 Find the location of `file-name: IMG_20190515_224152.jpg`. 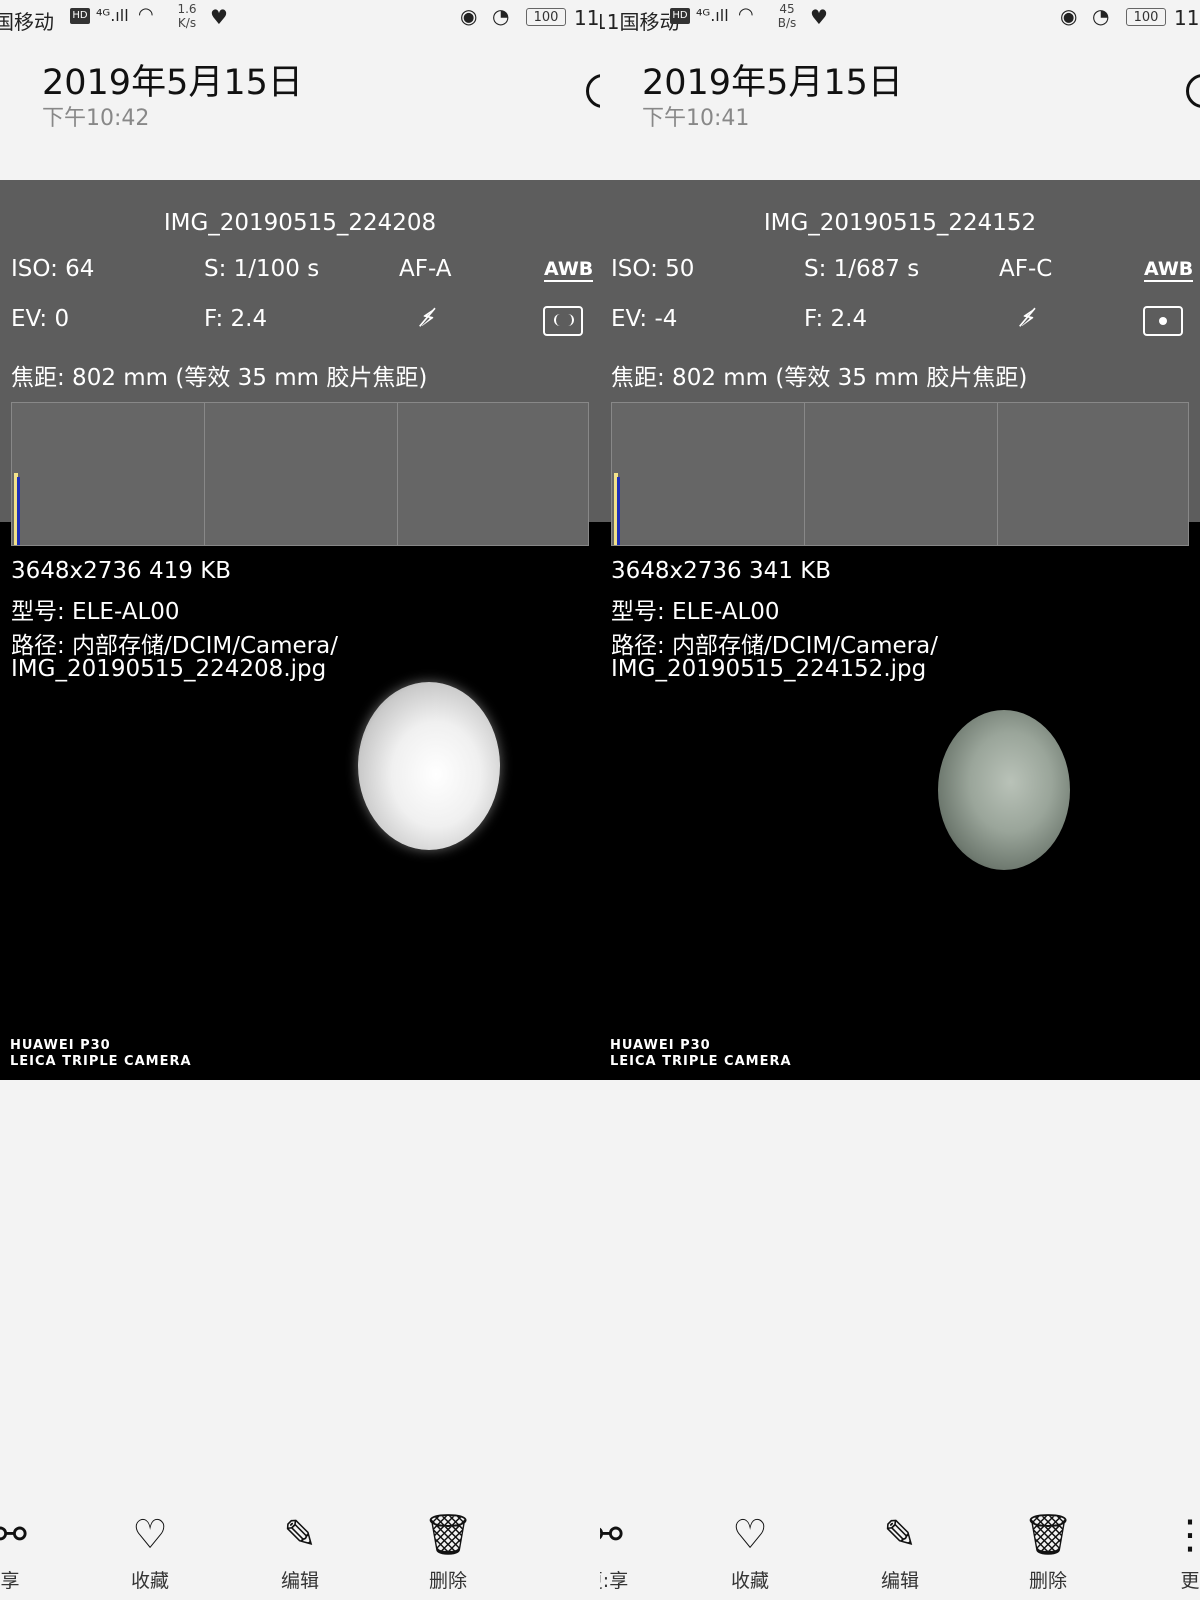

file-name: IMG_20190515_224152.jpg is located at coordinates (769, 669).